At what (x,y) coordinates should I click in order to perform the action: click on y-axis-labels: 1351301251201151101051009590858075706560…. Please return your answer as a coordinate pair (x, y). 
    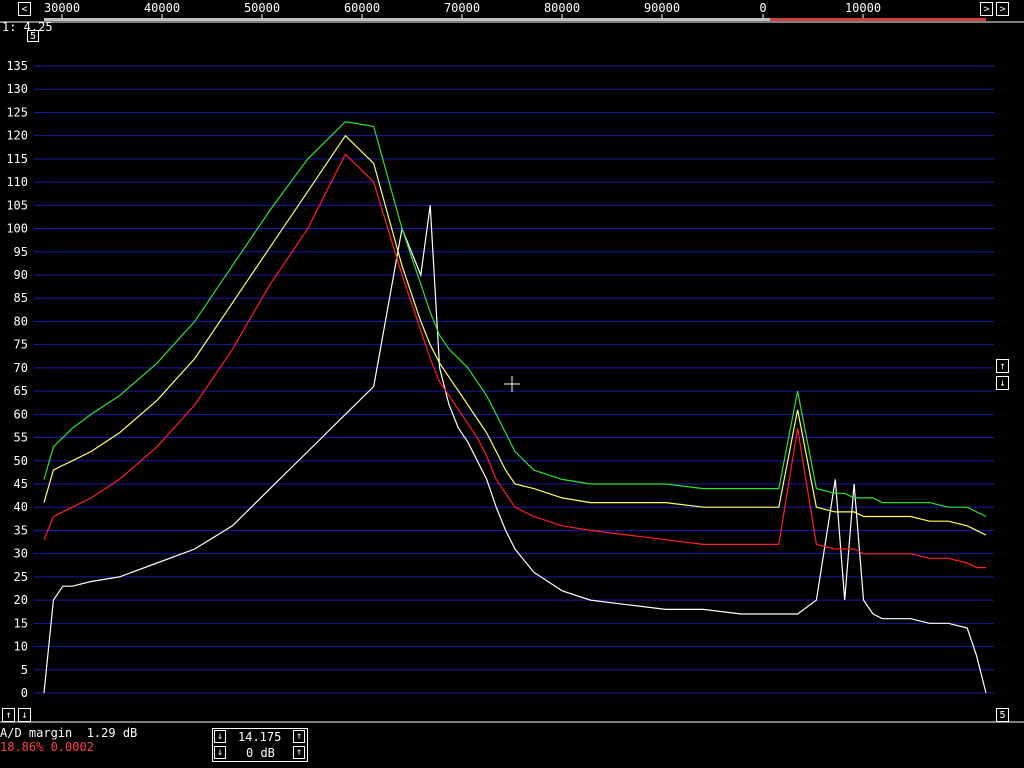
    Looking at the image, I should click on (17, 379).